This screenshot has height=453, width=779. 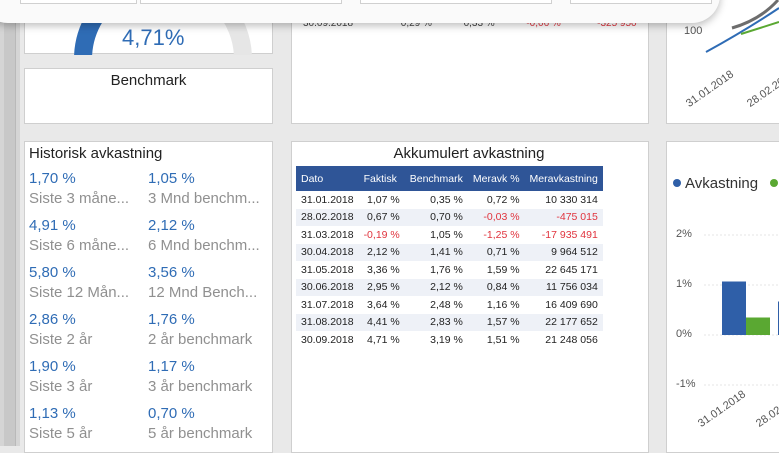 What do you see at coordinates (684, 284) in the screenshot?
I see `bar-y-tick: 1%` at bounding box center [684, 284].